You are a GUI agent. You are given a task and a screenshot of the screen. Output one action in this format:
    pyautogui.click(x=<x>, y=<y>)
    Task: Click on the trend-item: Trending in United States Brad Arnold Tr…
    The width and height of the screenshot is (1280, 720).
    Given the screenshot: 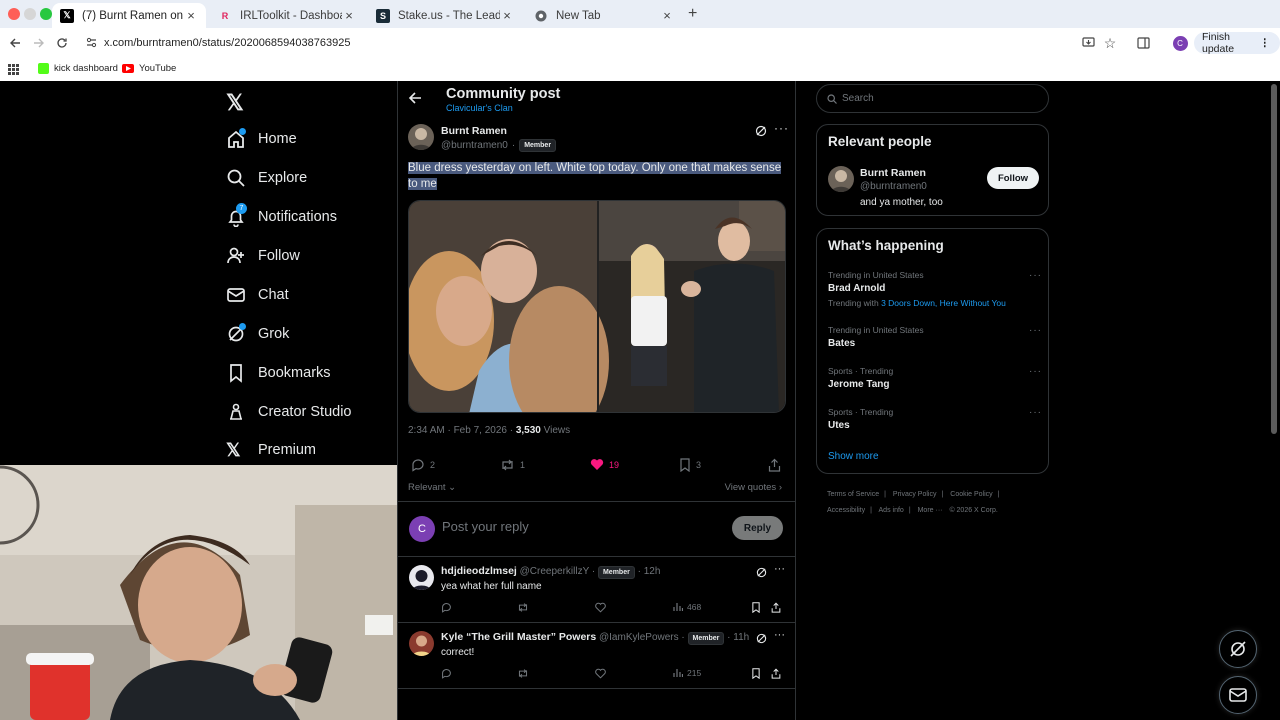 What is the action you would take?
    pyautogui.click(x=935, y=289)
    